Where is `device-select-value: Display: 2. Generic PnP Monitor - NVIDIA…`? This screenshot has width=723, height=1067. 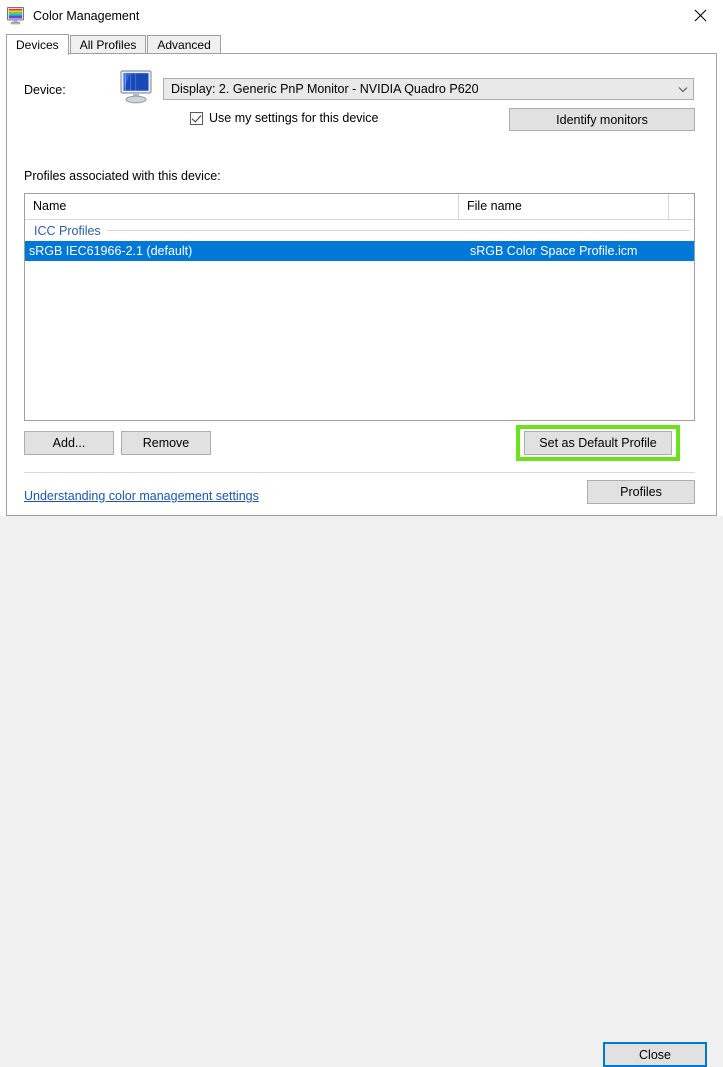 device-select-value: Display: 2. Generic PnP Monitor - NVIDIA… is located at coordinates (325, 89).